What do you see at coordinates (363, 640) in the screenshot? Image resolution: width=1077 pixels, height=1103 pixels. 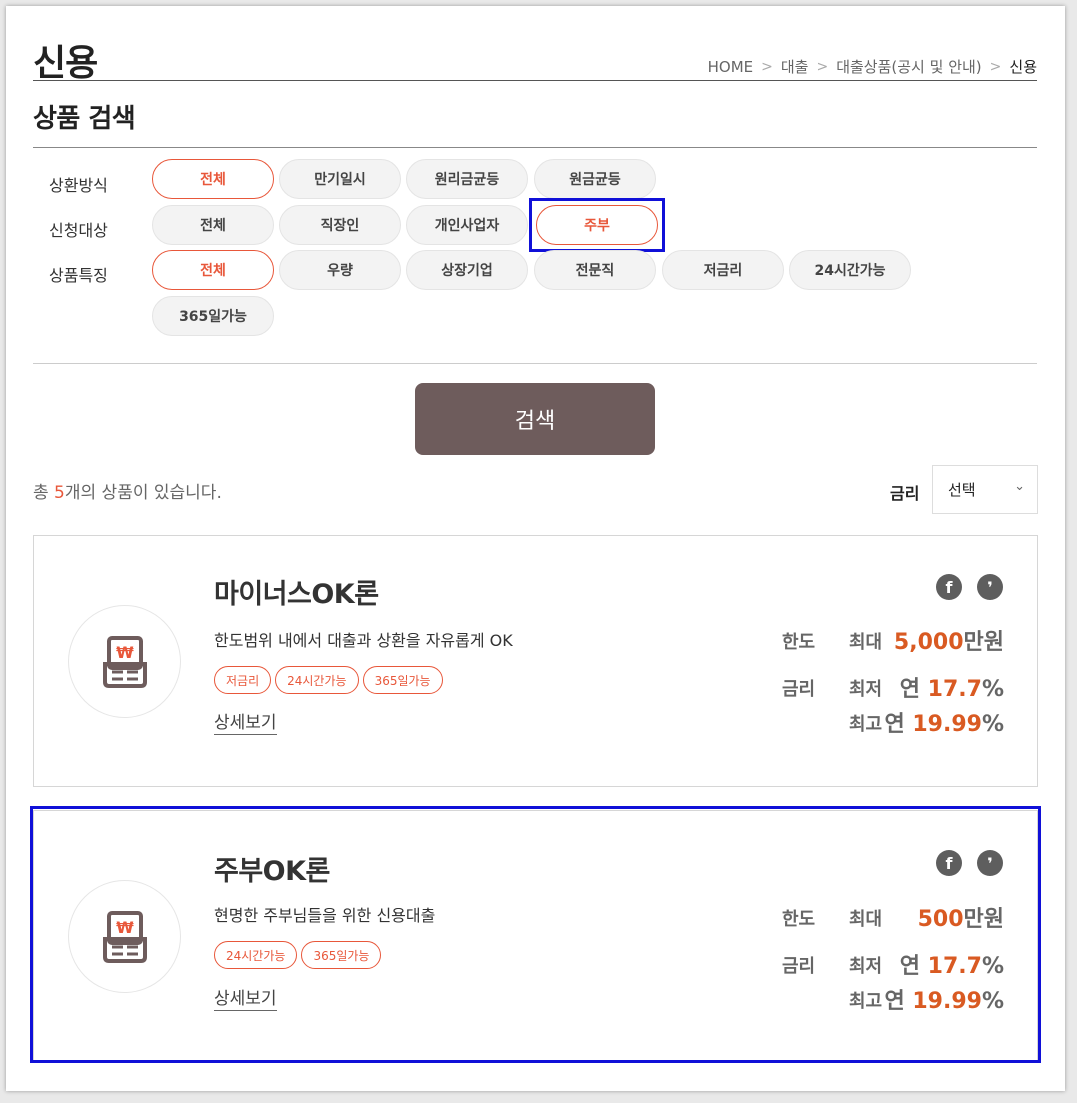 I see `product-description: 한도범위 내에서 대출과 상환을 자유롭게 OK` at bounding box center [363, 640].